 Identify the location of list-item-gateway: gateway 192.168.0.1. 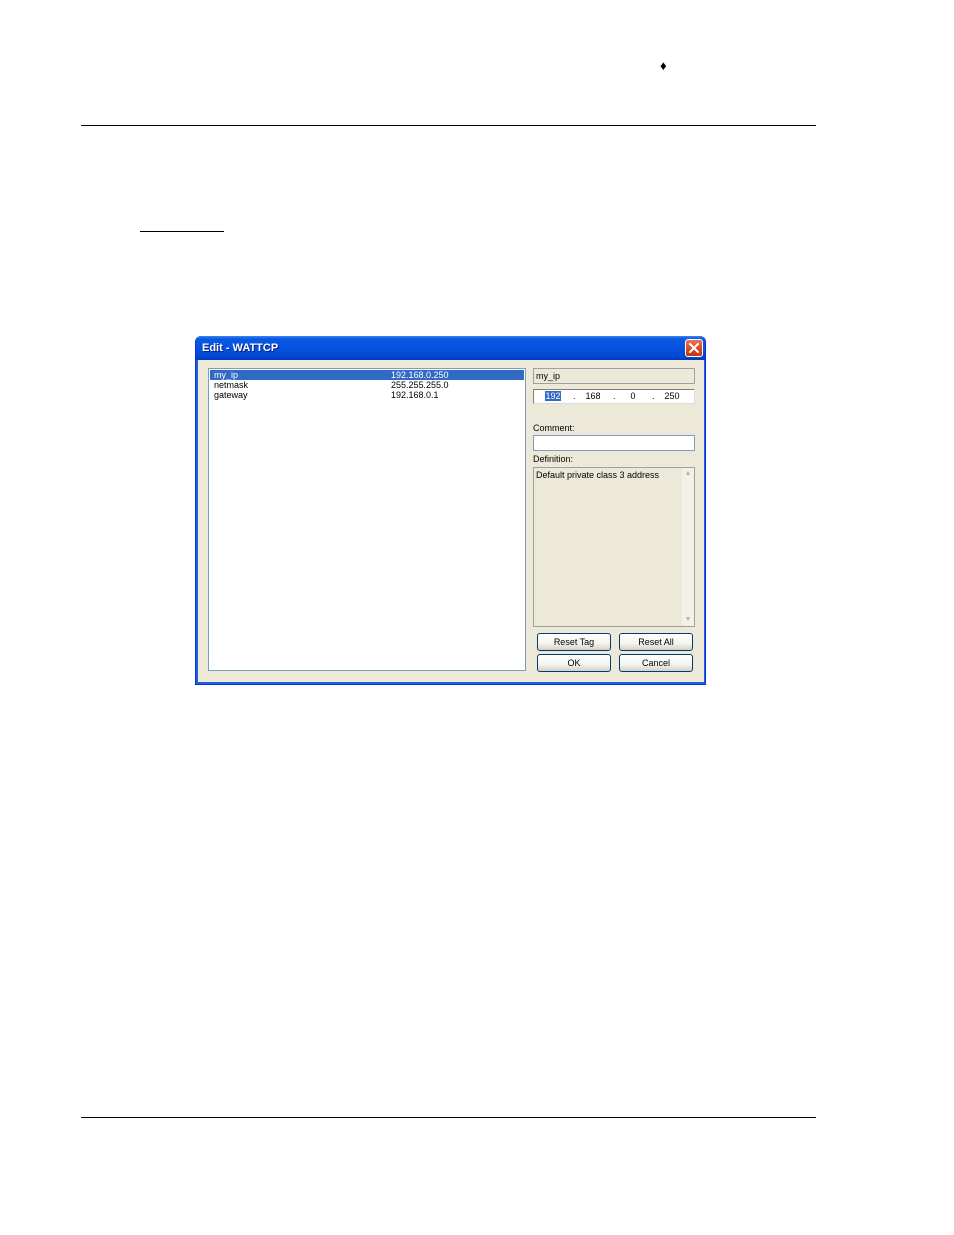
(367, 395).